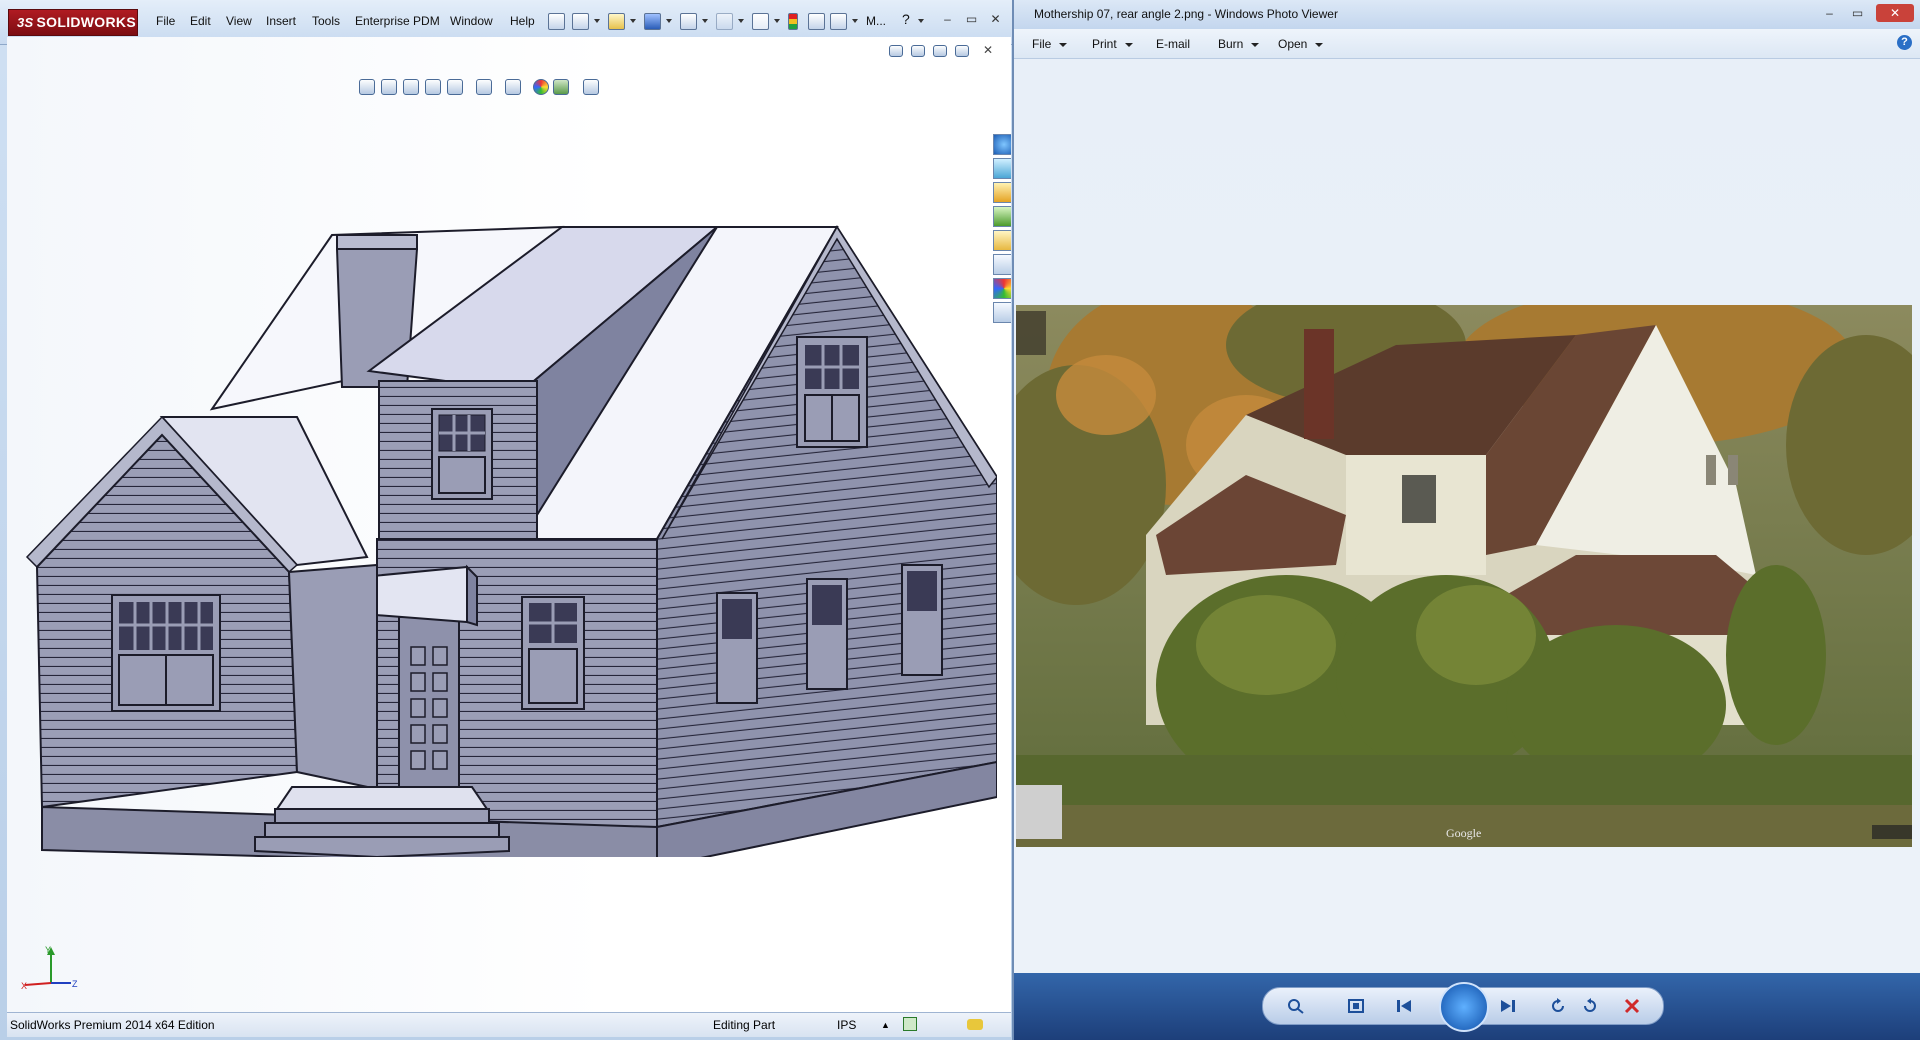 The width and height of the screenshot is (1920, 1040). What do you see at coordinates (1002, 168) in the screenshot?
I see `design-library-icon` at bounding box center [1002, 168].